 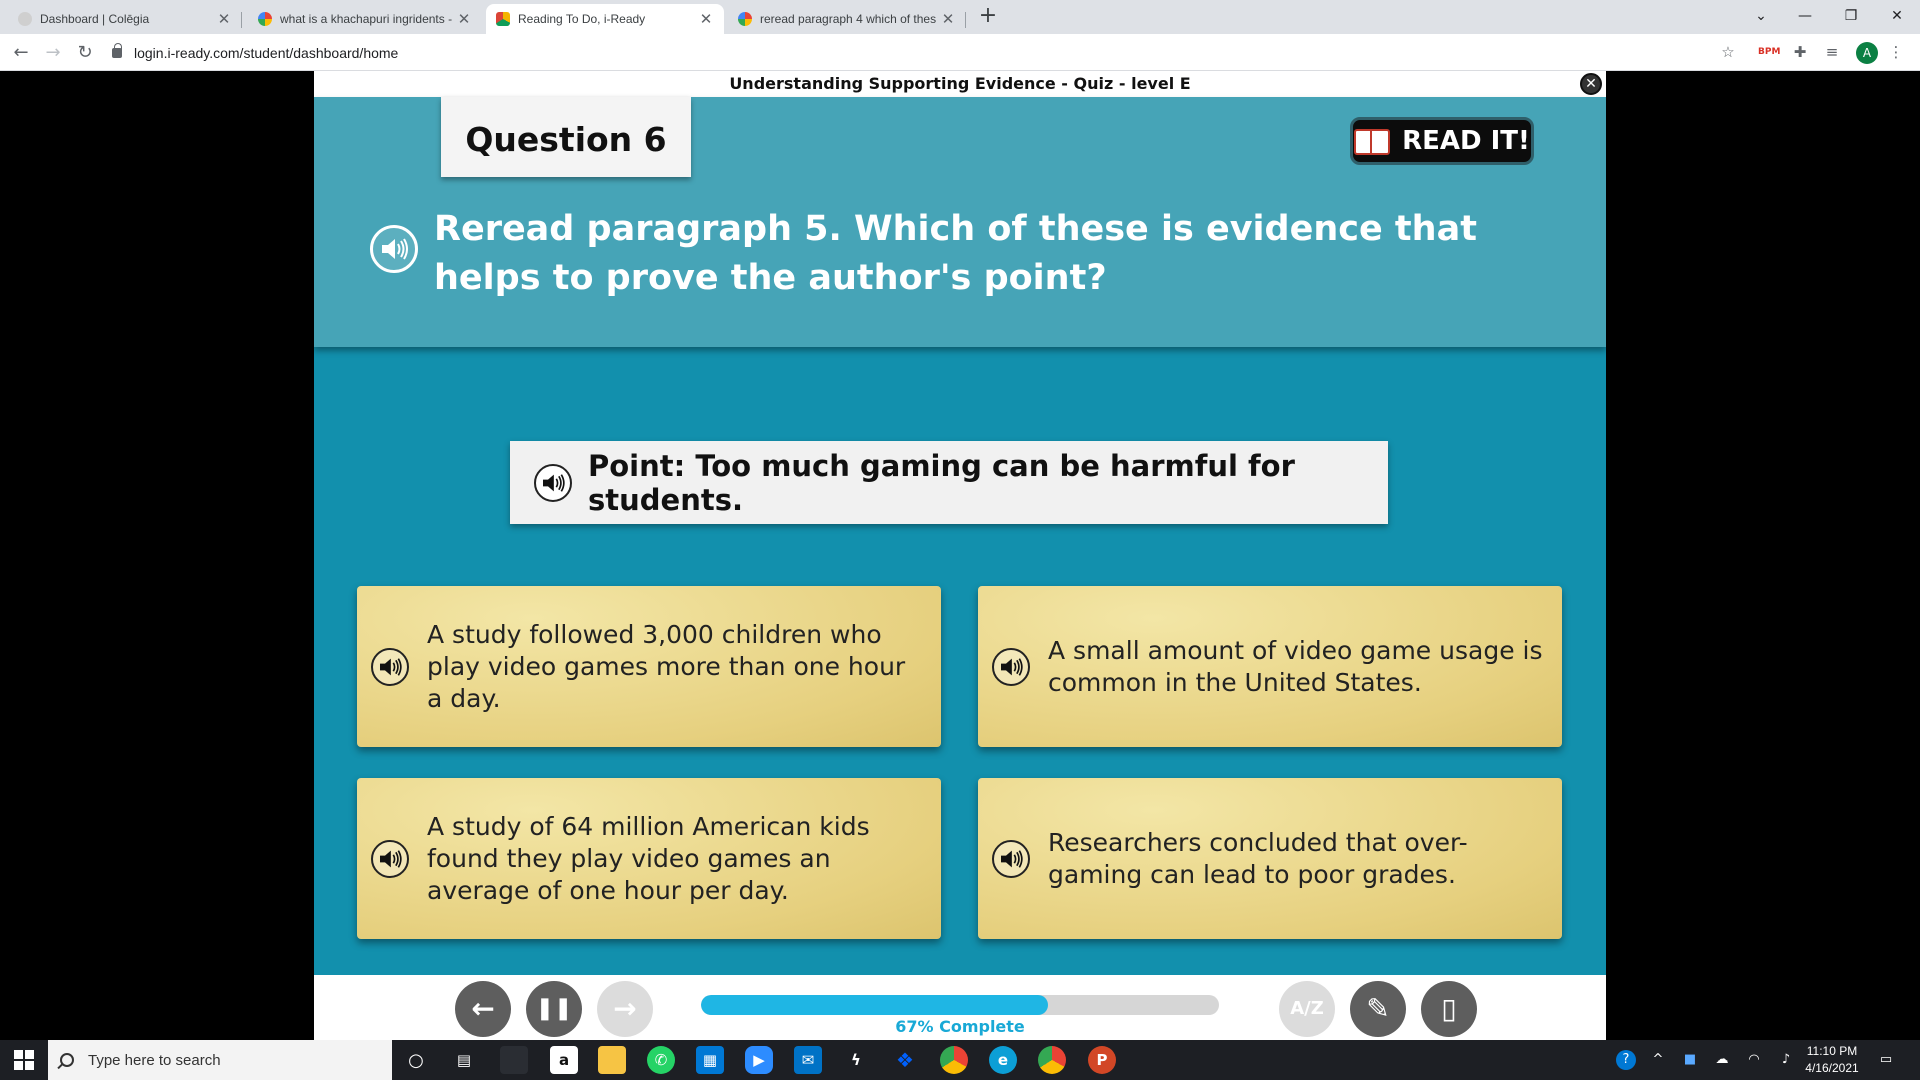 I want to click on progress-label: 67% Complete, so click(x=960, y=1026).